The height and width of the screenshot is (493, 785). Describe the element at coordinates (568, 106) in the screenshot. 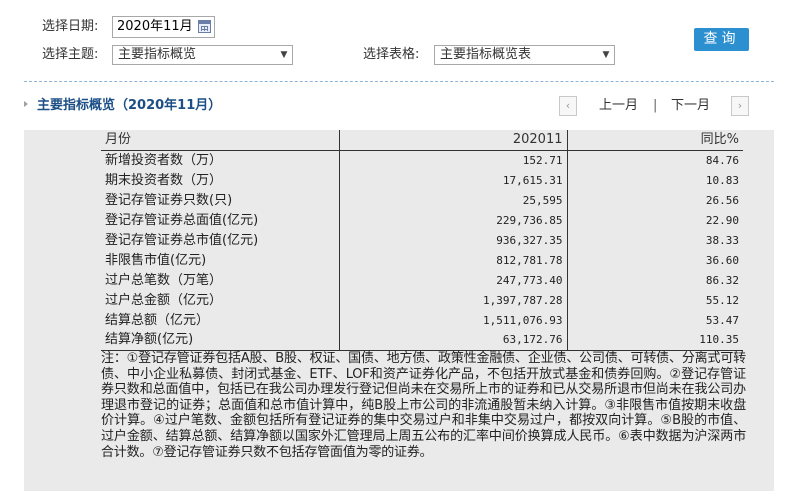

I see `prev-month-button: ‹` at that location.